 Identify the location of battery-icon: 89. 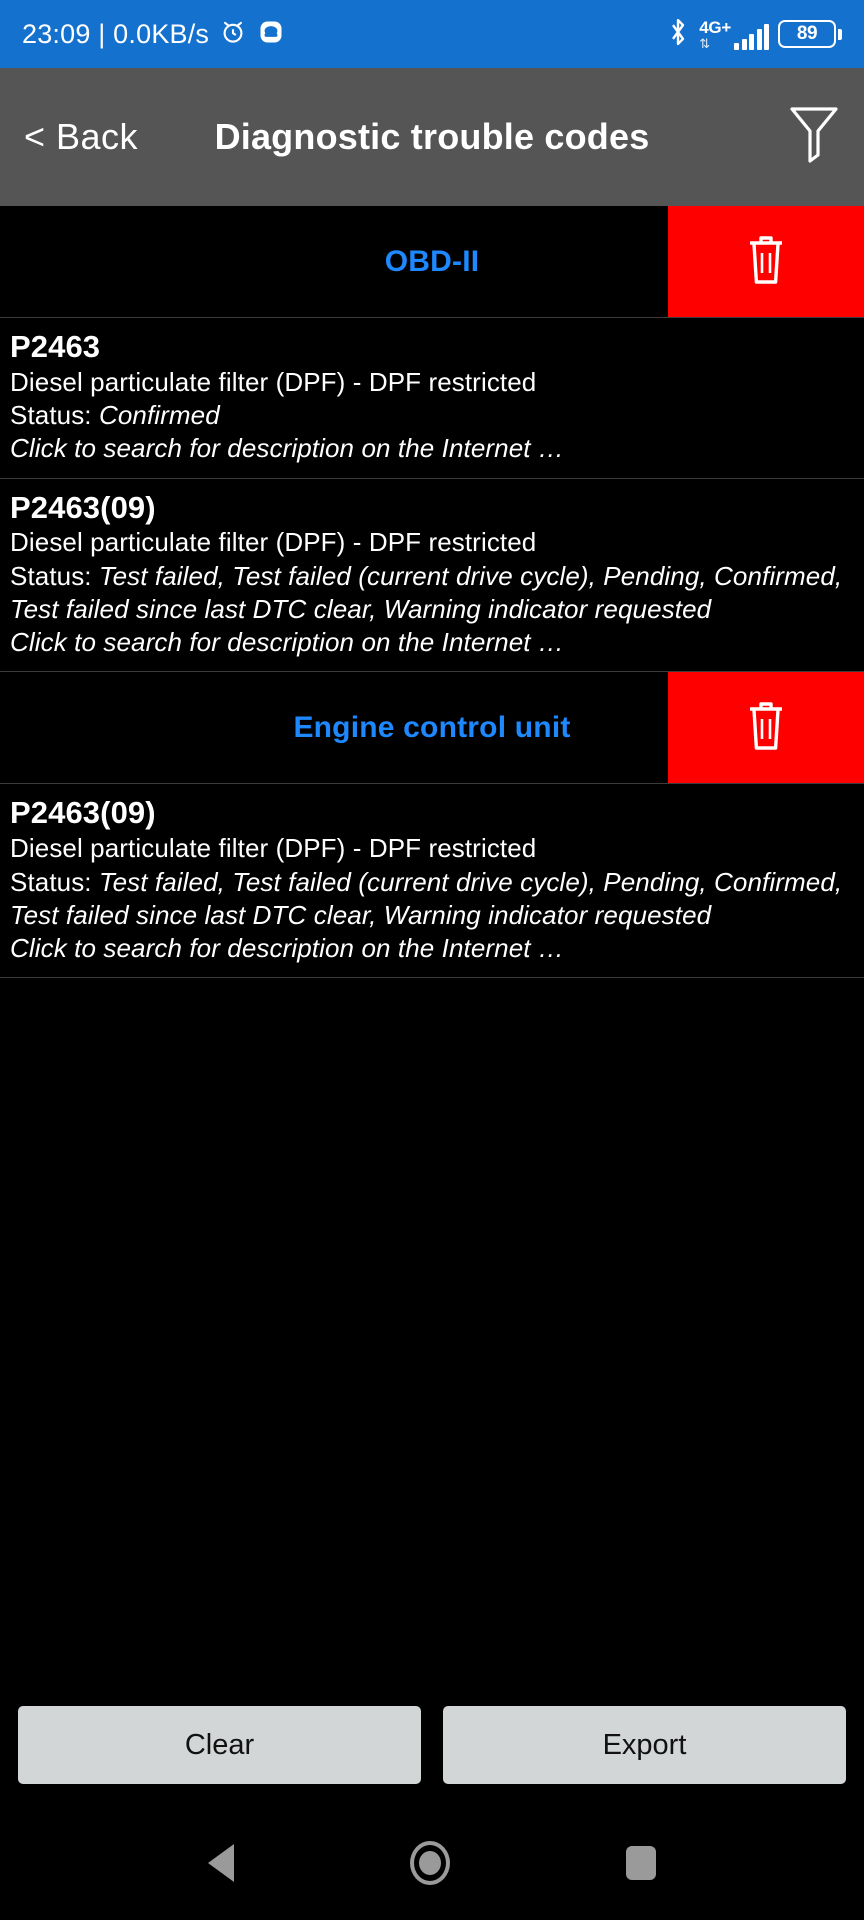
(810, 34).